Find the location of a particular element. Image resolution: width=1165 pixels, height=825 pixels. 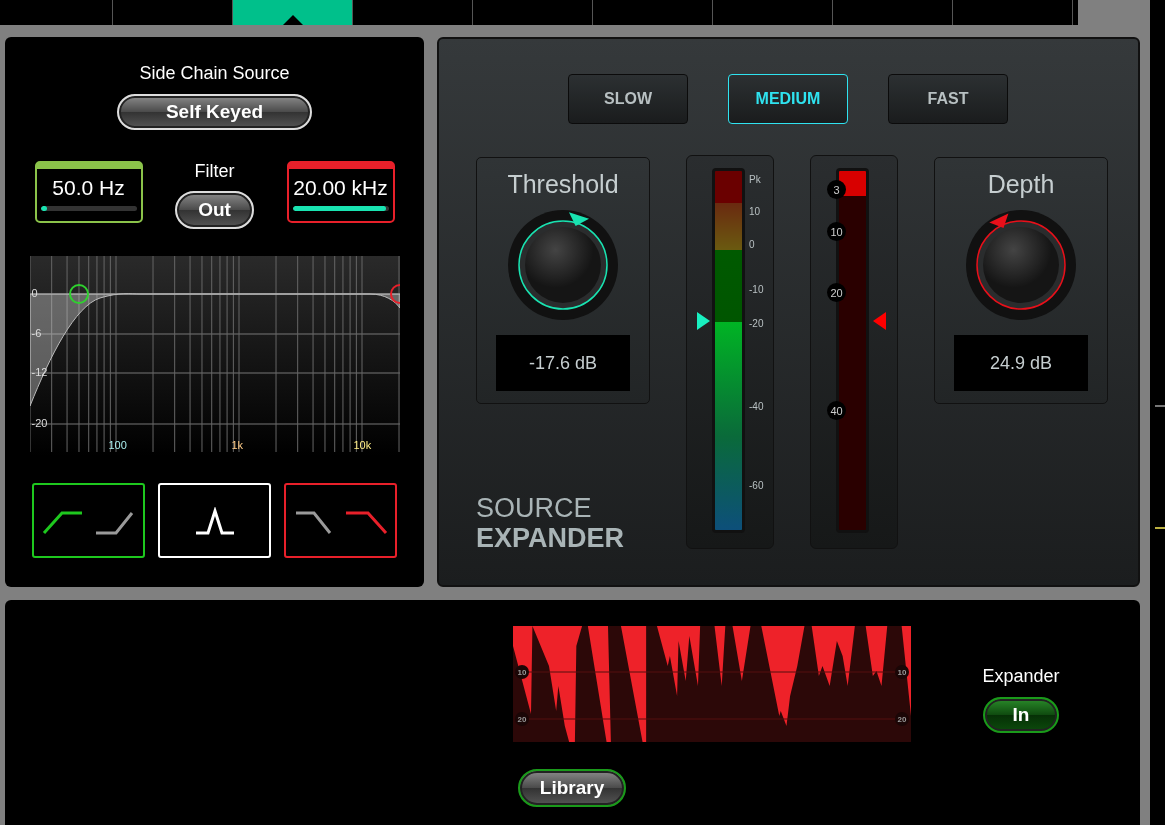

filter-label: Filter is located at coordinates (214, 171).